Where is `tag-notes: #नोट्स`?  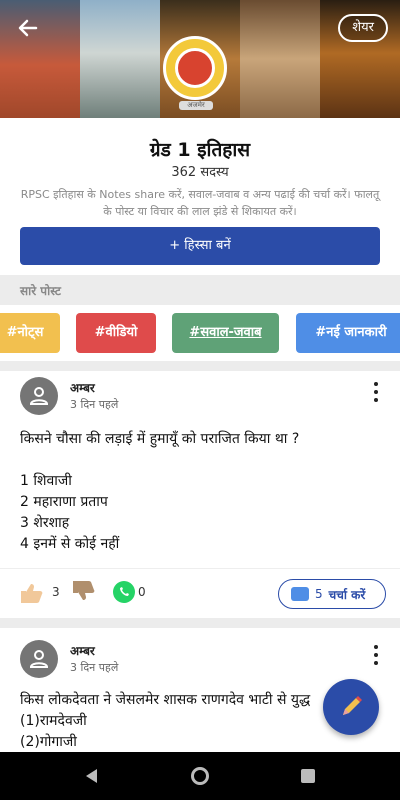
tag-notes: #नोट्स is located at coordinates (30, 333).